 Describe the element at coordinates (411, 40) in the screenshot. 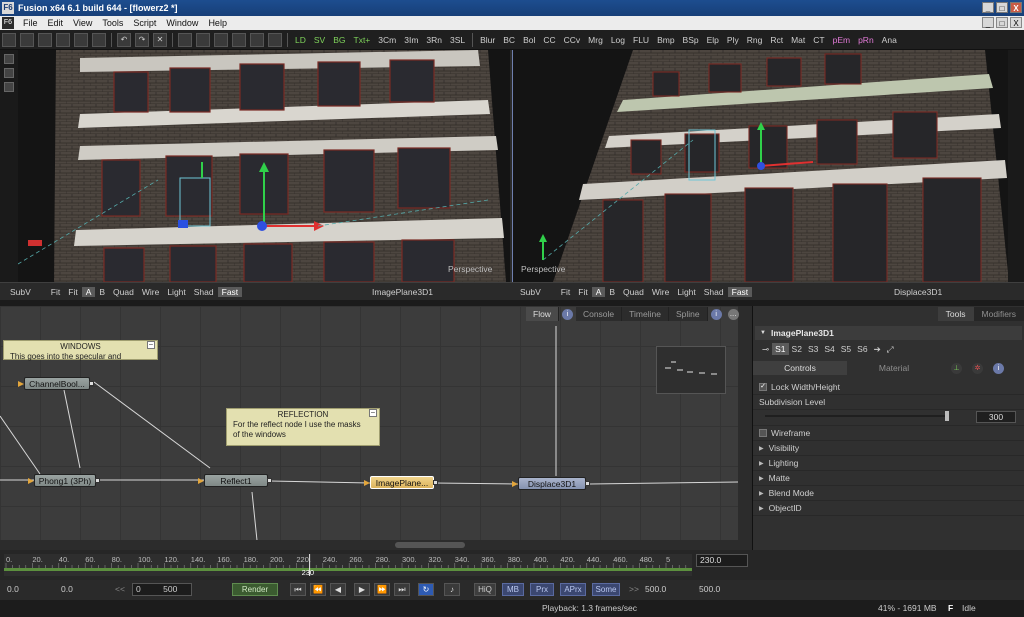

I see `tool-3im: 3Im` at that location.